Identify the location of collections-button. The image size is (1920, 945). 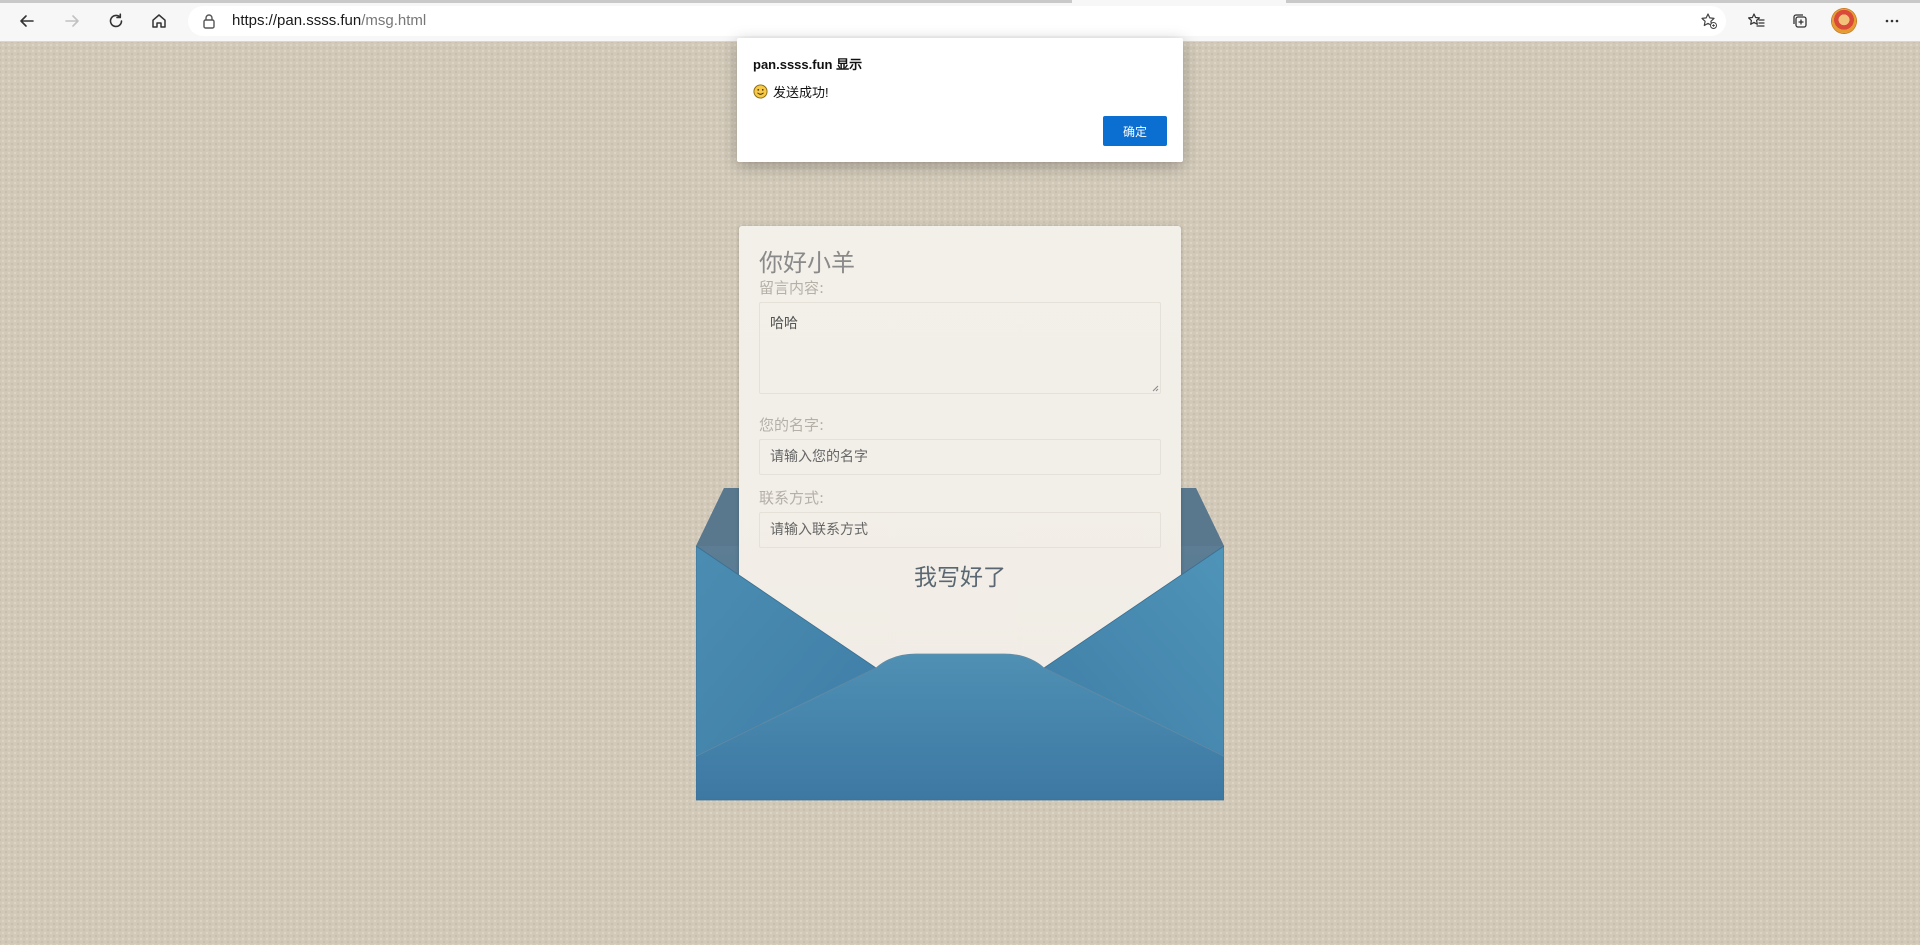
(1800, 21).